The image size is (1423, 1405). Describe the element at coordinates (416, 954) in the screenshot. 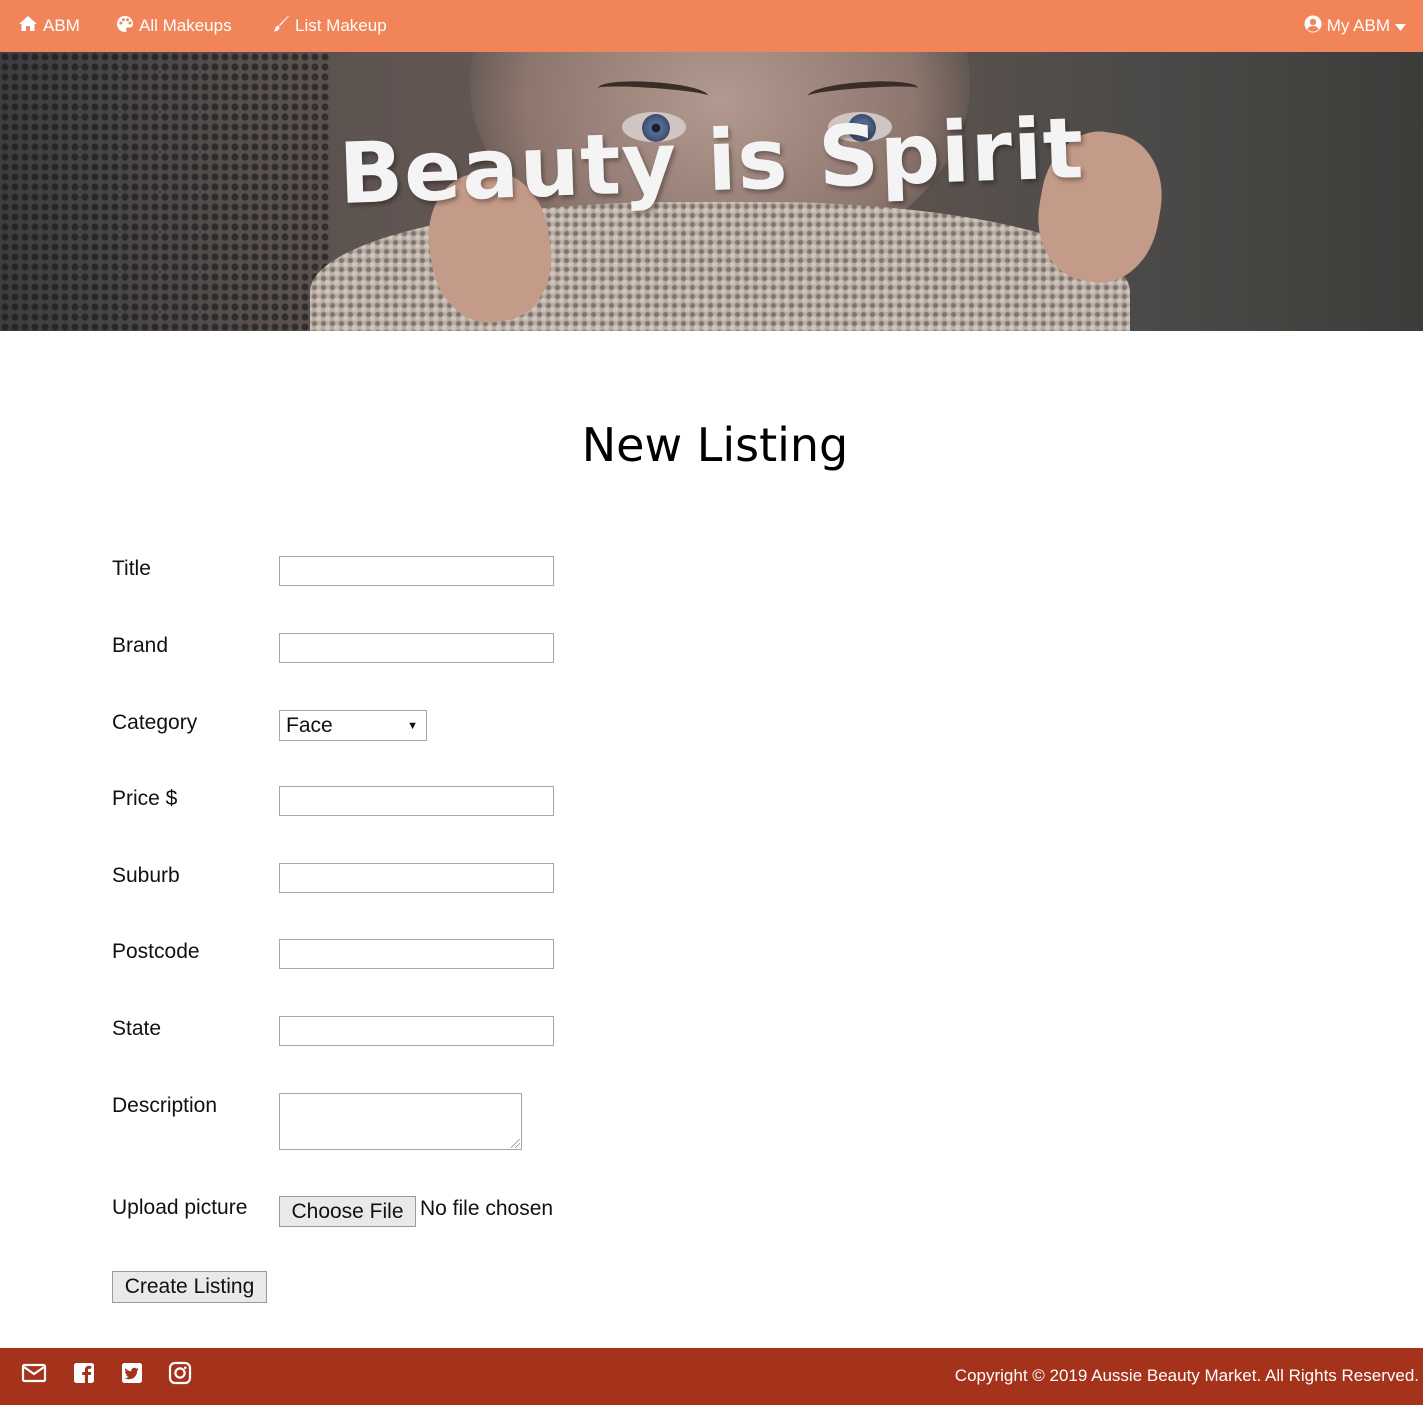

I see `postcode-input` at that location.